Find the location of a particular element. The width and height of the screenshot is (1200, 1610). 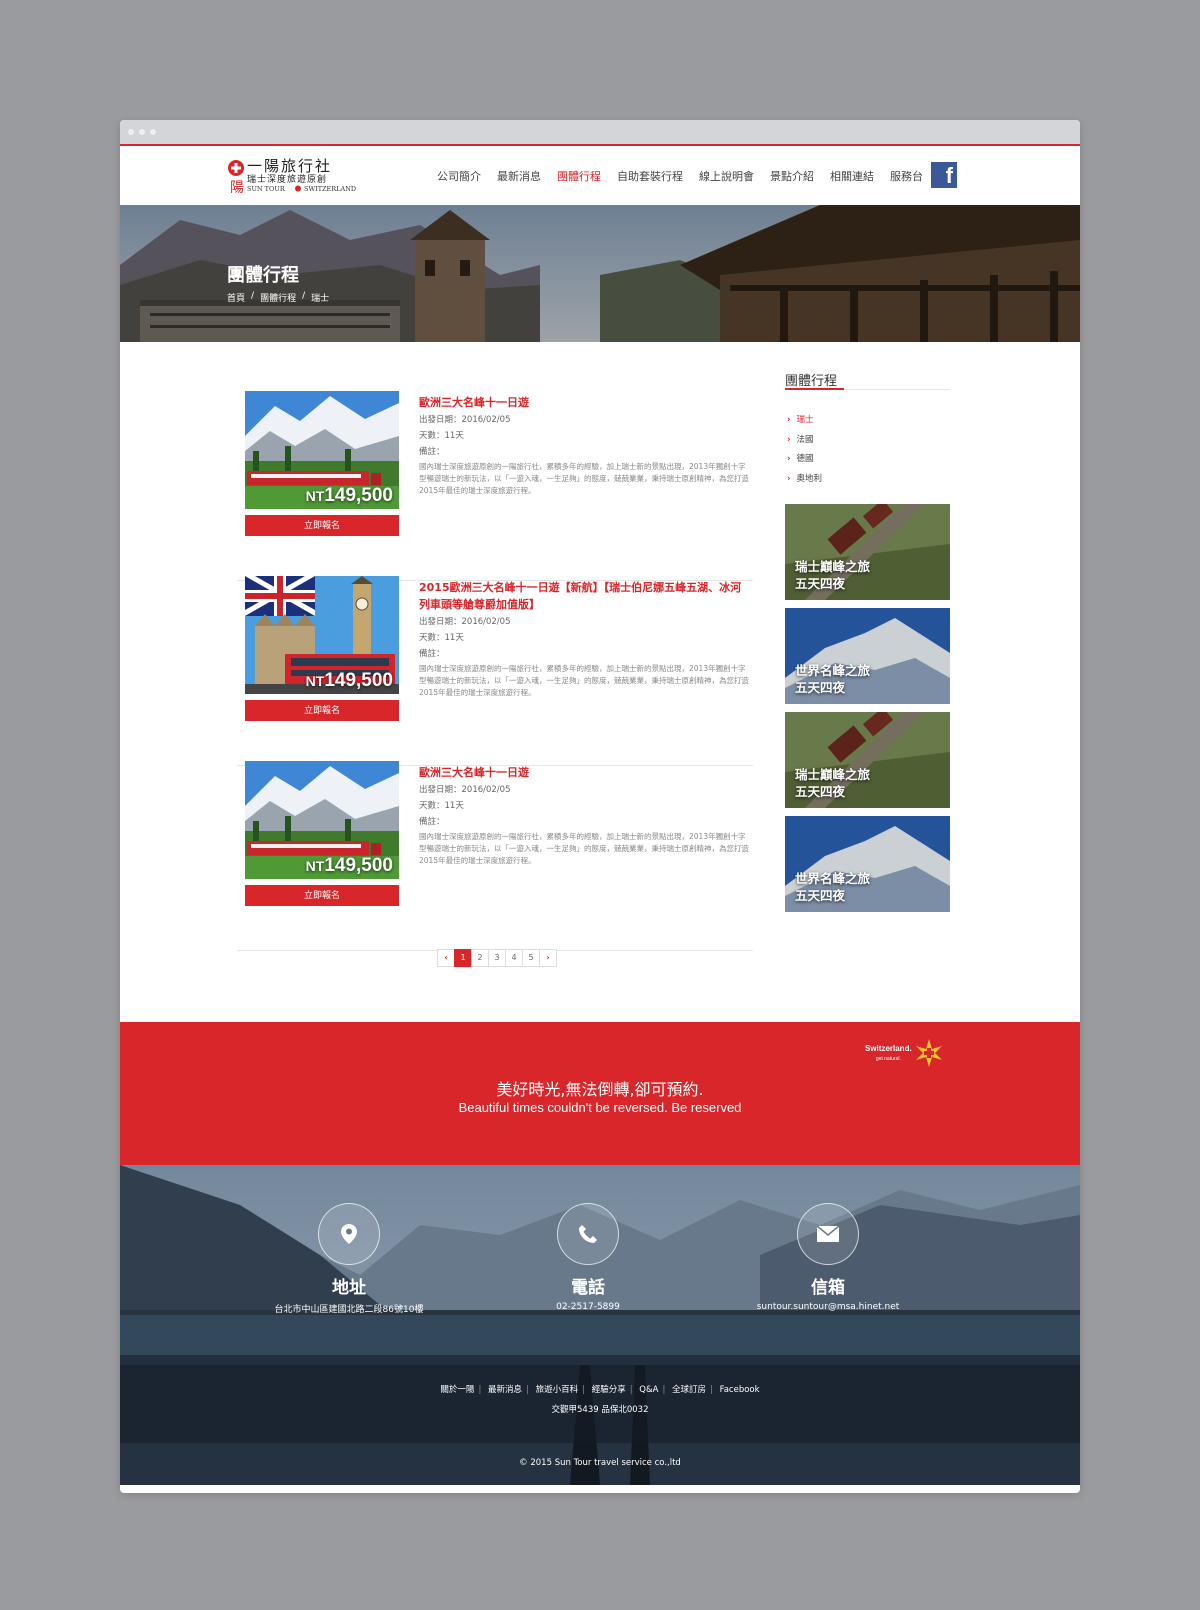

brand-name: Switzerland. is located at coordinates (888, 1048).